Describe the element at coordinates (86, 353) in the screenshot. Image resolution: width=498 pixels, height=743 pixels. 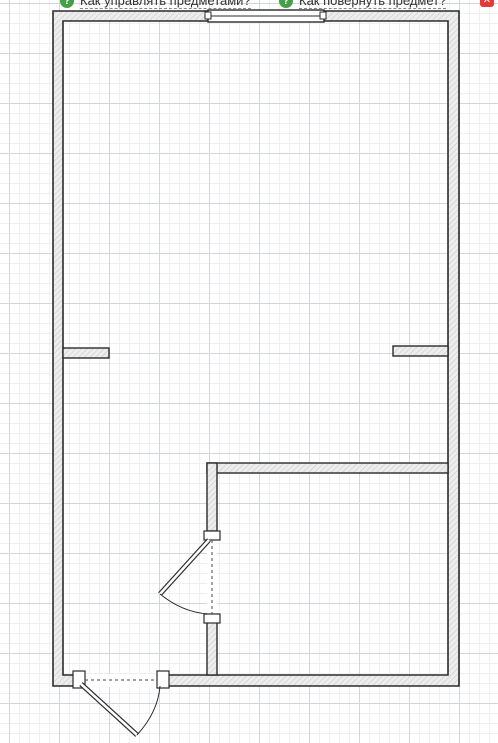
I see `partition-wall-left` at that location.